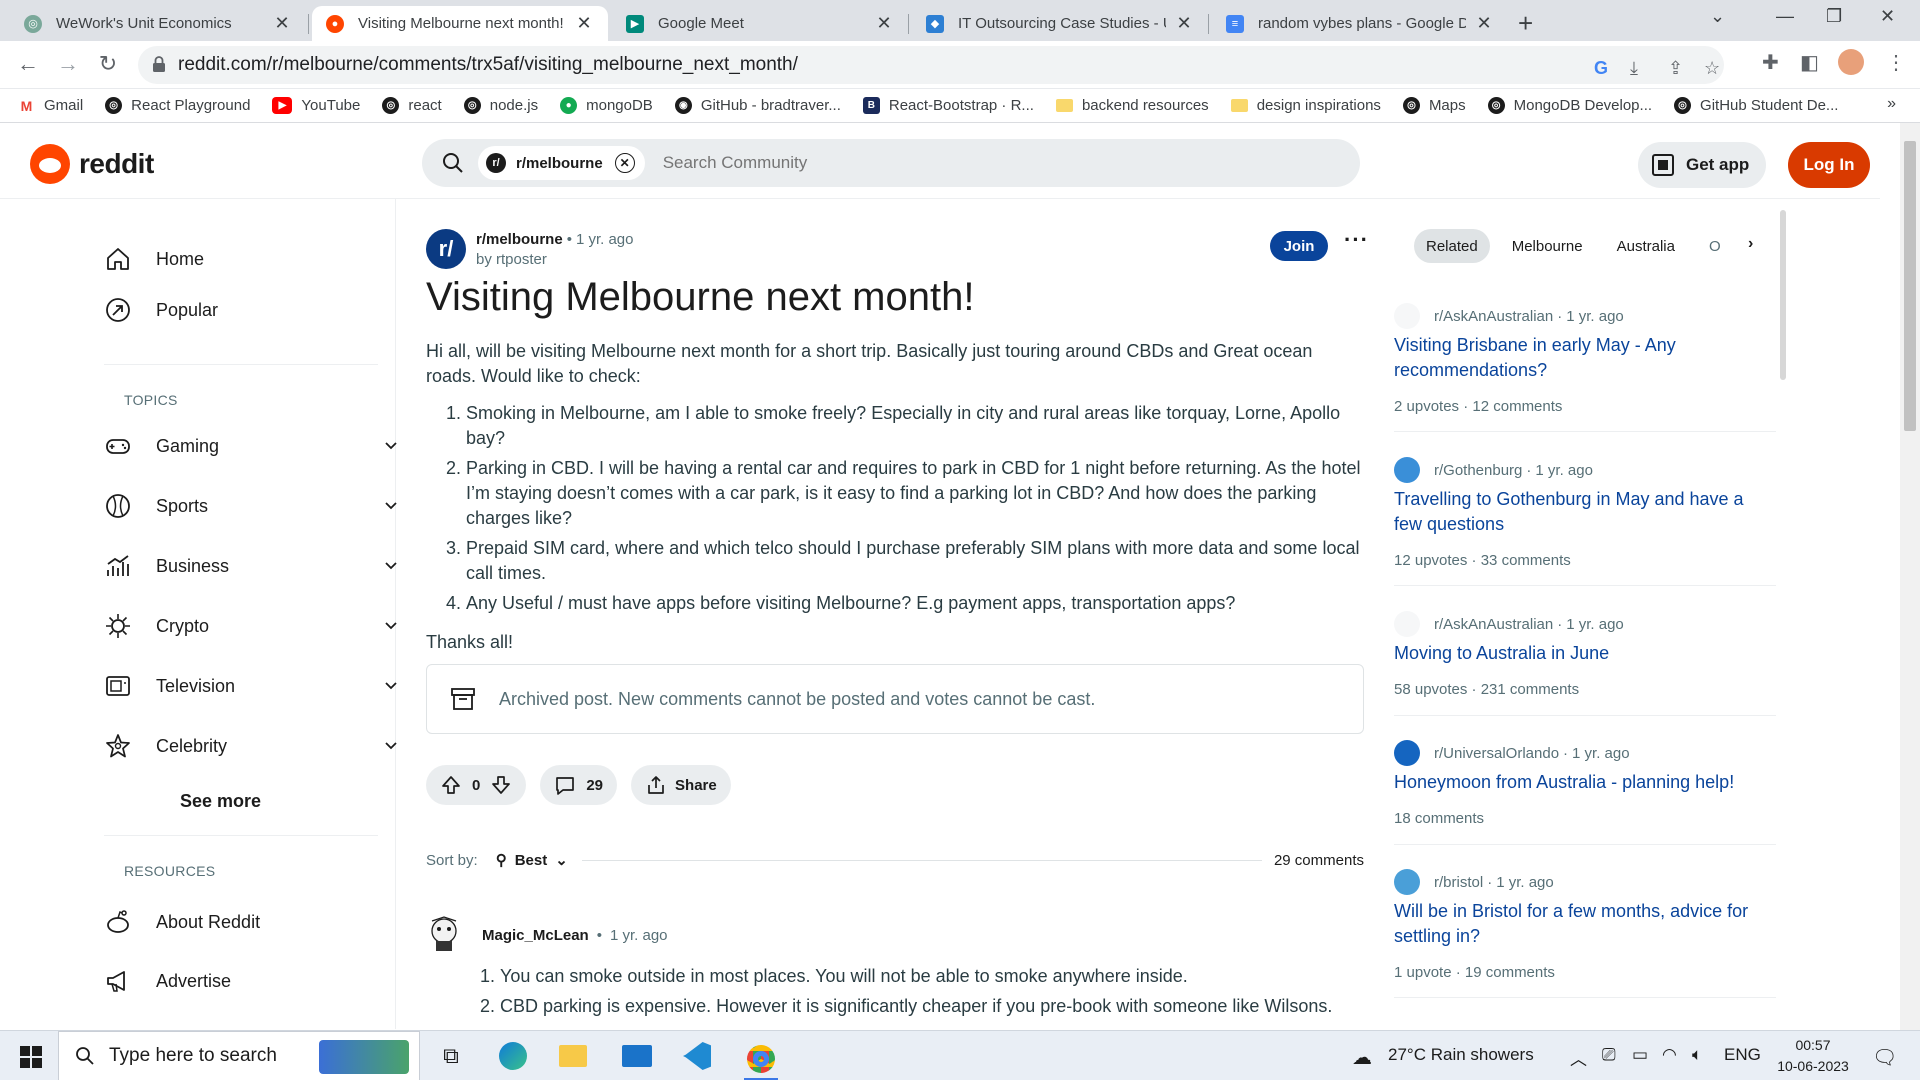 The height and width of the screenshot is (1080, 1920). I want to click on see-more-button: See more, so click(263, 801).